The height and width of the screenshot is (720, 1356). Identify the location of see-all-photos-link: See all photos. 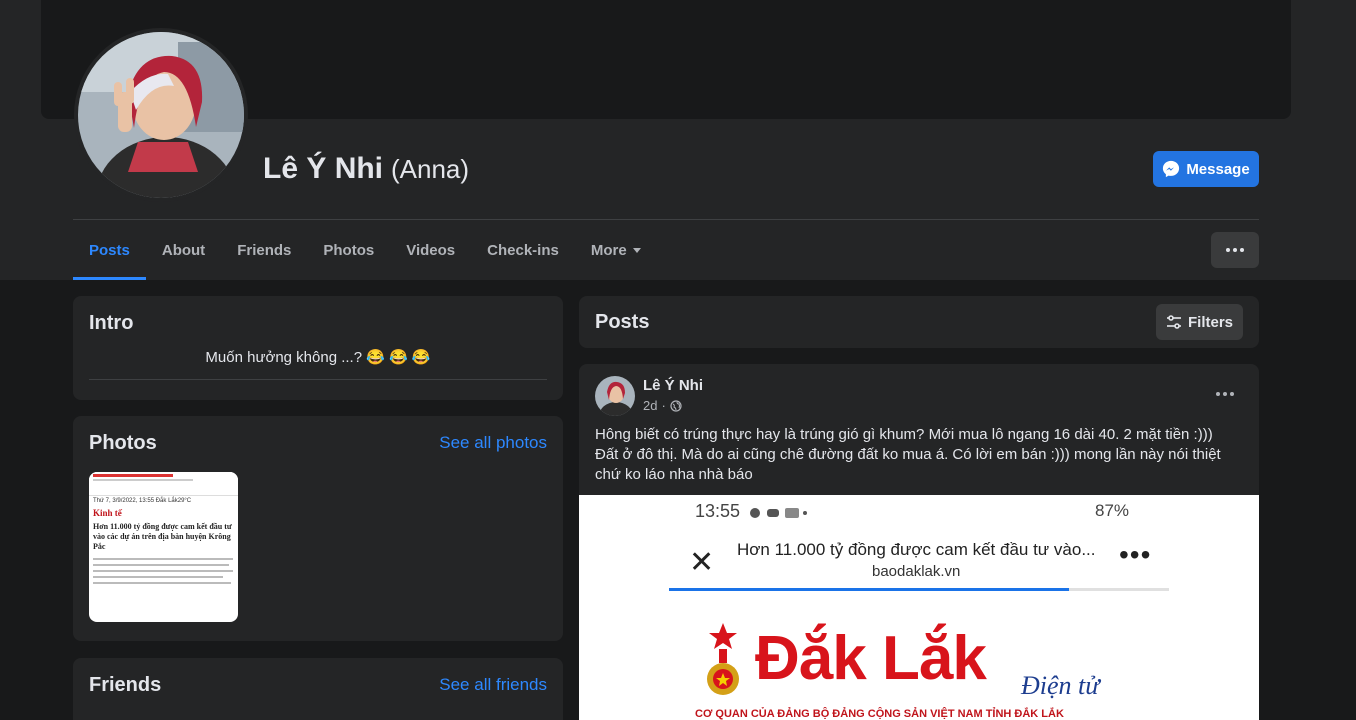
(493, 443).